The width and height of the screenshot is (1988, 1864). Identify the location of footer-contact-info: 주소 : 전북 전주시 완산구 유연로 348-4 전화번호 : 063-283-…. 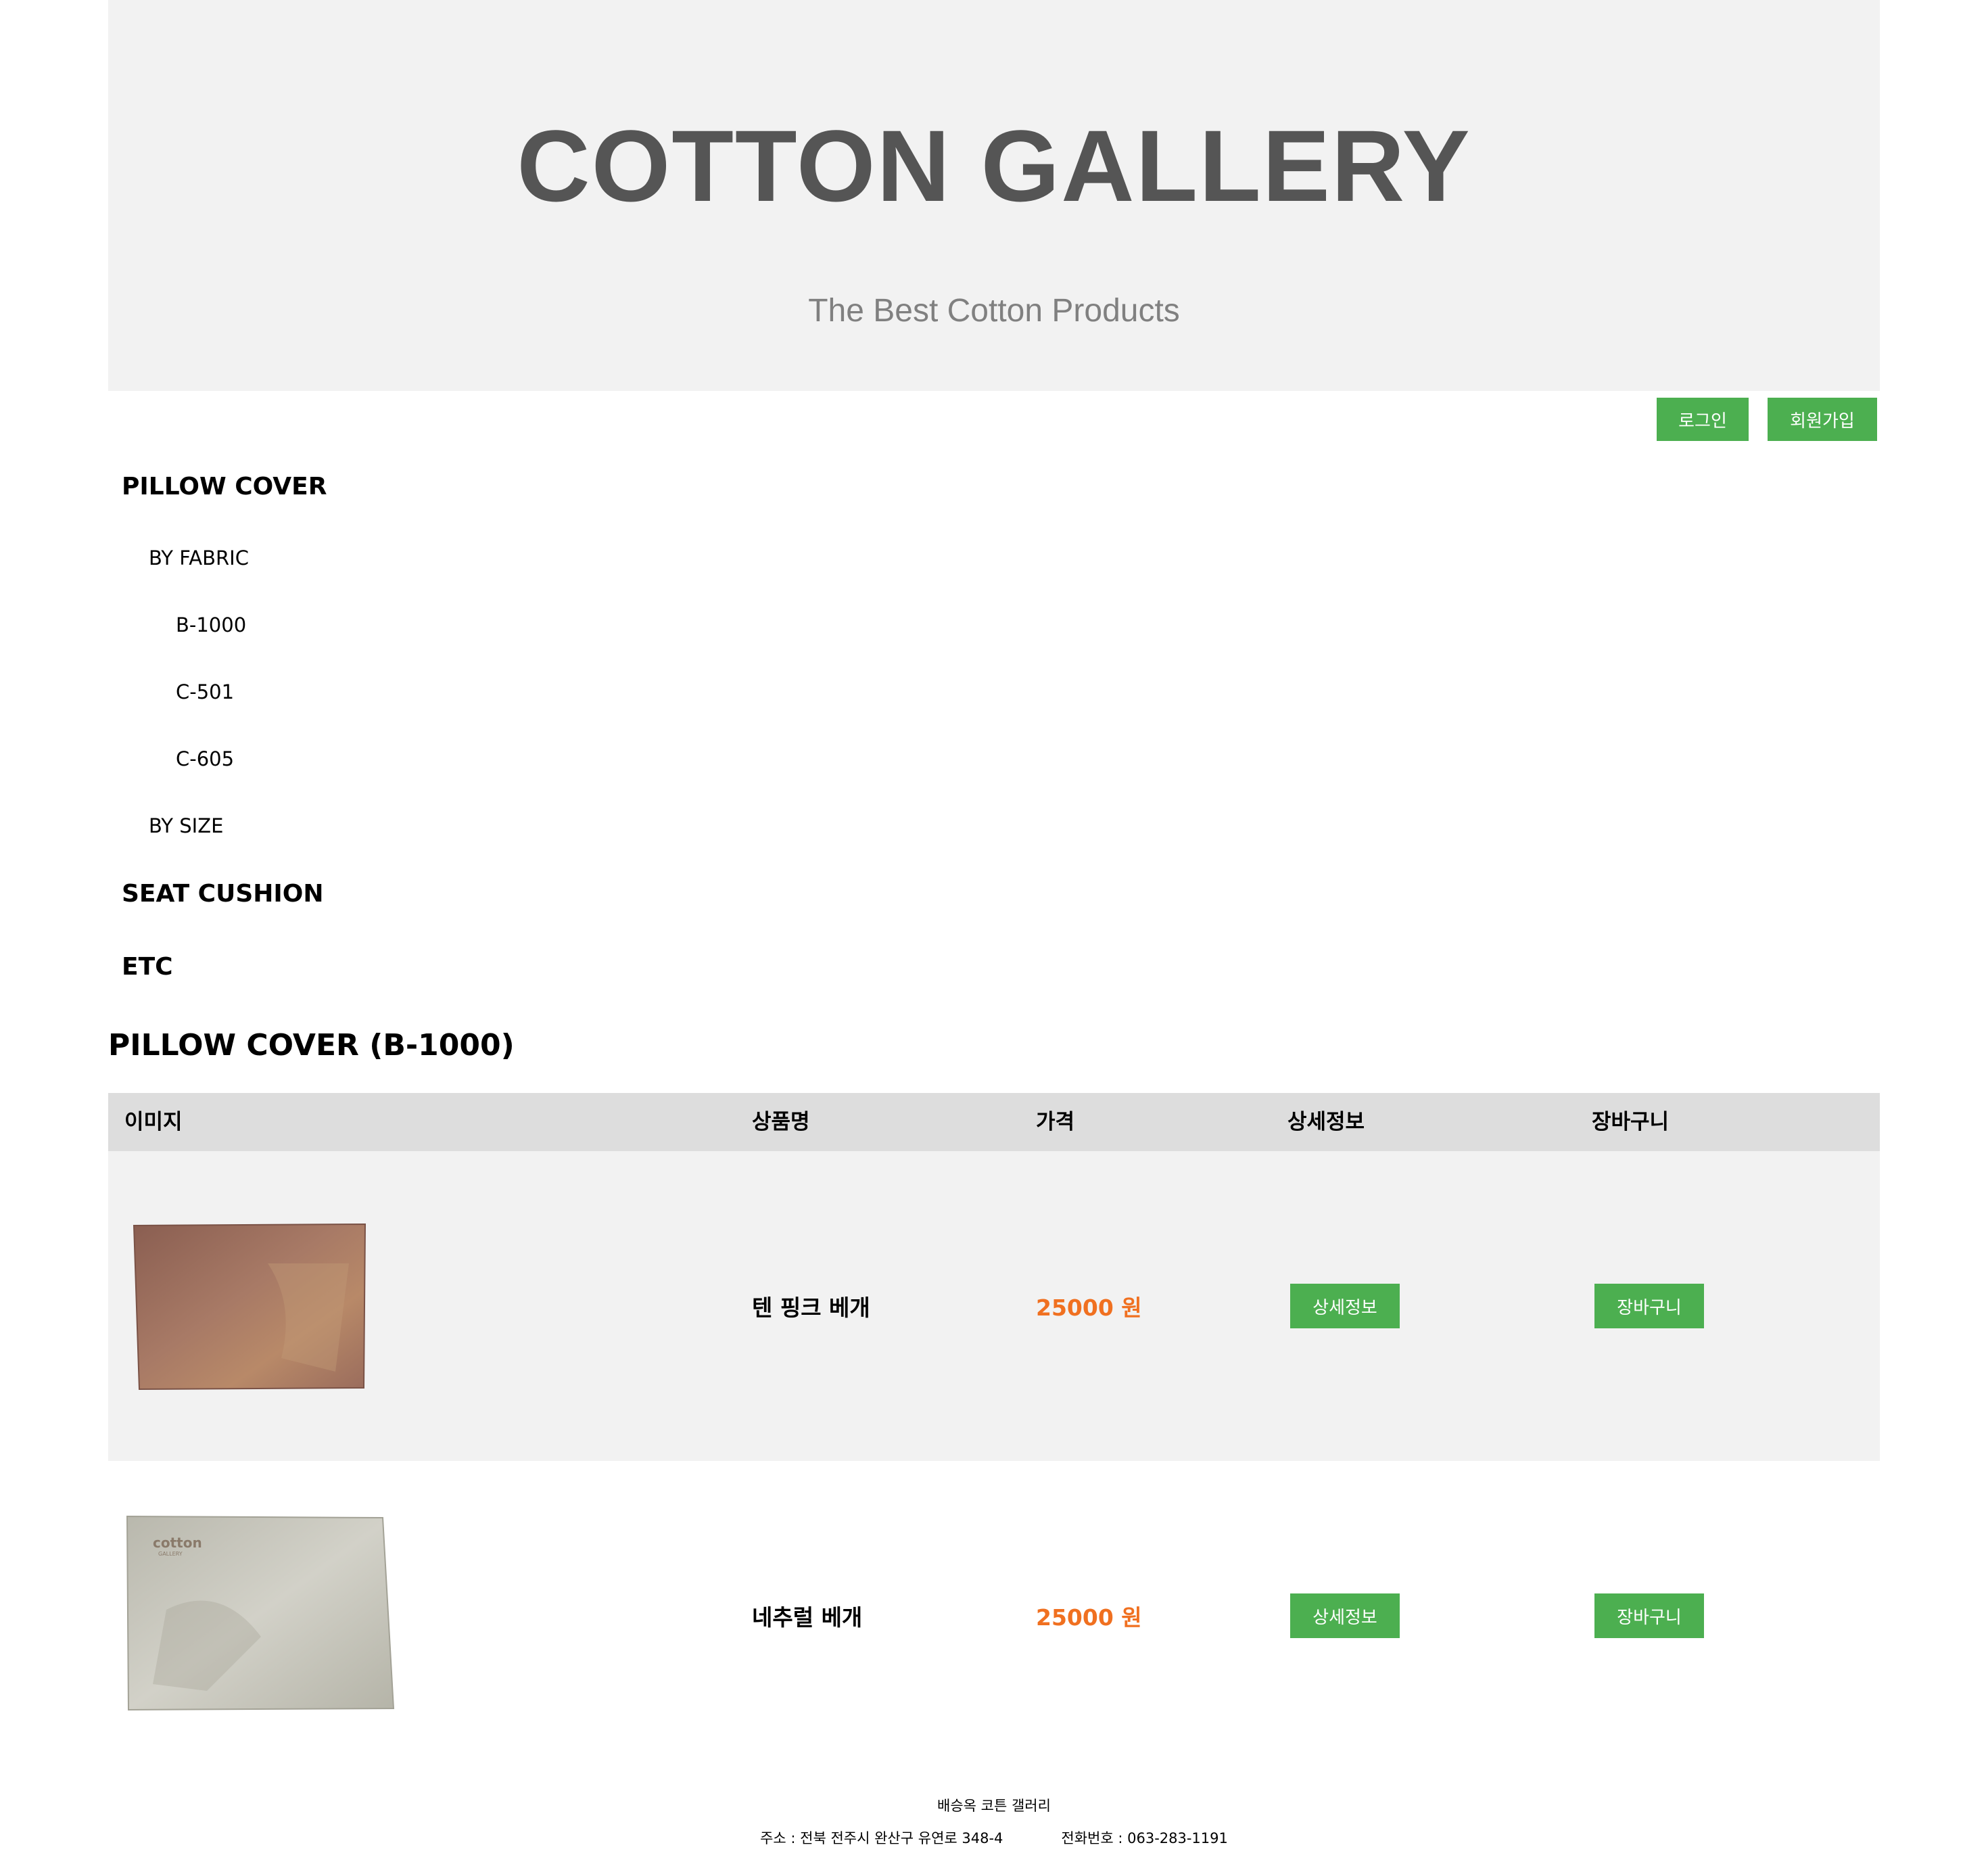
(994, 1838).